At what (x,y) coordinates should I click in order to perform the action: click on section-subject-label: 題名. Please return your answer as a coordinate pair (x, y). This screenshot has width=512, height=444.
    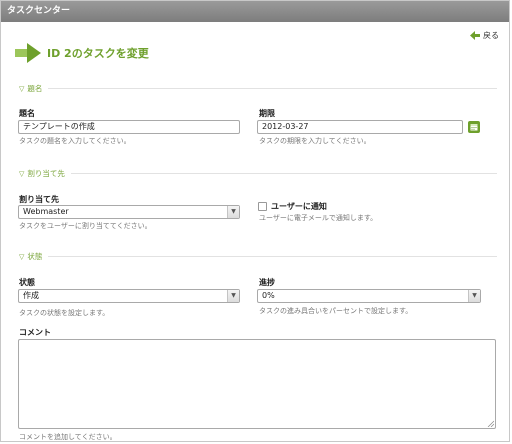
    Looking at the image, I should click on (35, 88).